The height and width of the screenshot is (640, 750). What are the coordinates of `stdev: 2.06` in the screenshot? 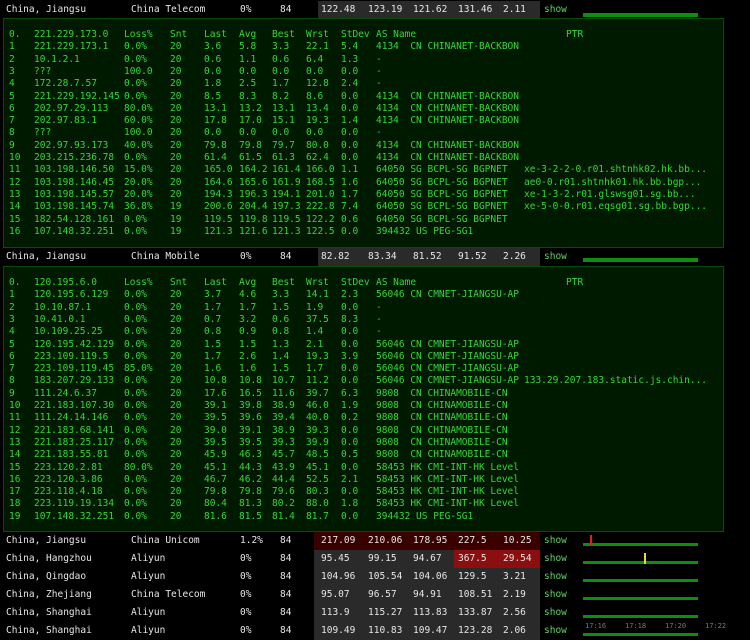 It's located at (514, 630).